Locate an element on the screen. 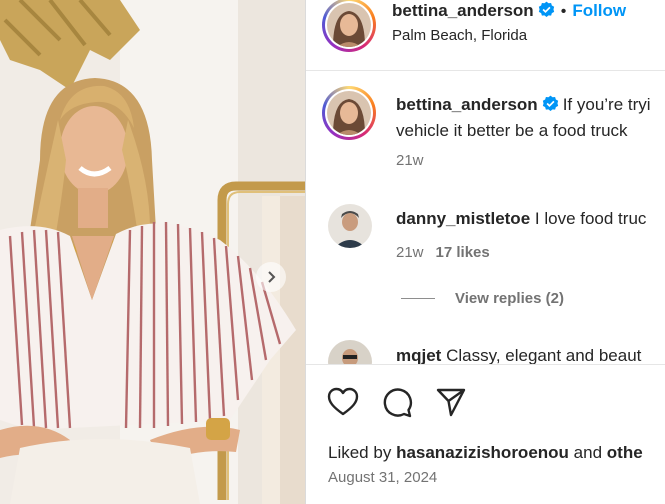 The image size is (665, 504). author-avatar is located at coordinates (349, 26).